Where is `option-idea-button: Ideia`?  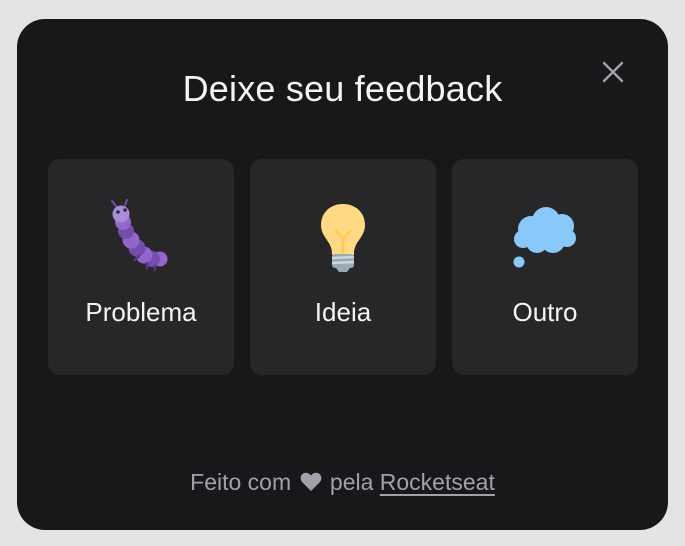 option-idea-button: Ideia is located at coordinates (343, 267).